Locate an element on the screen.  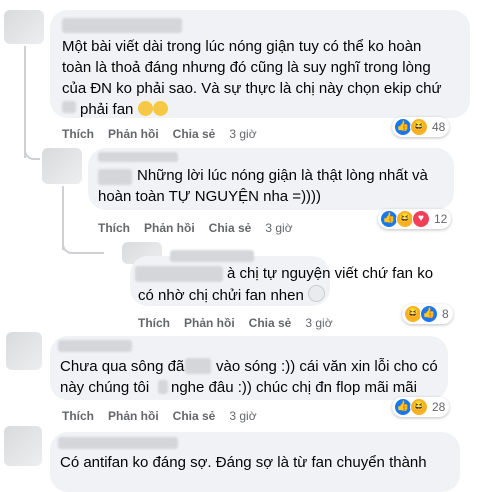
thread-line is located at coordinates (25, 102).